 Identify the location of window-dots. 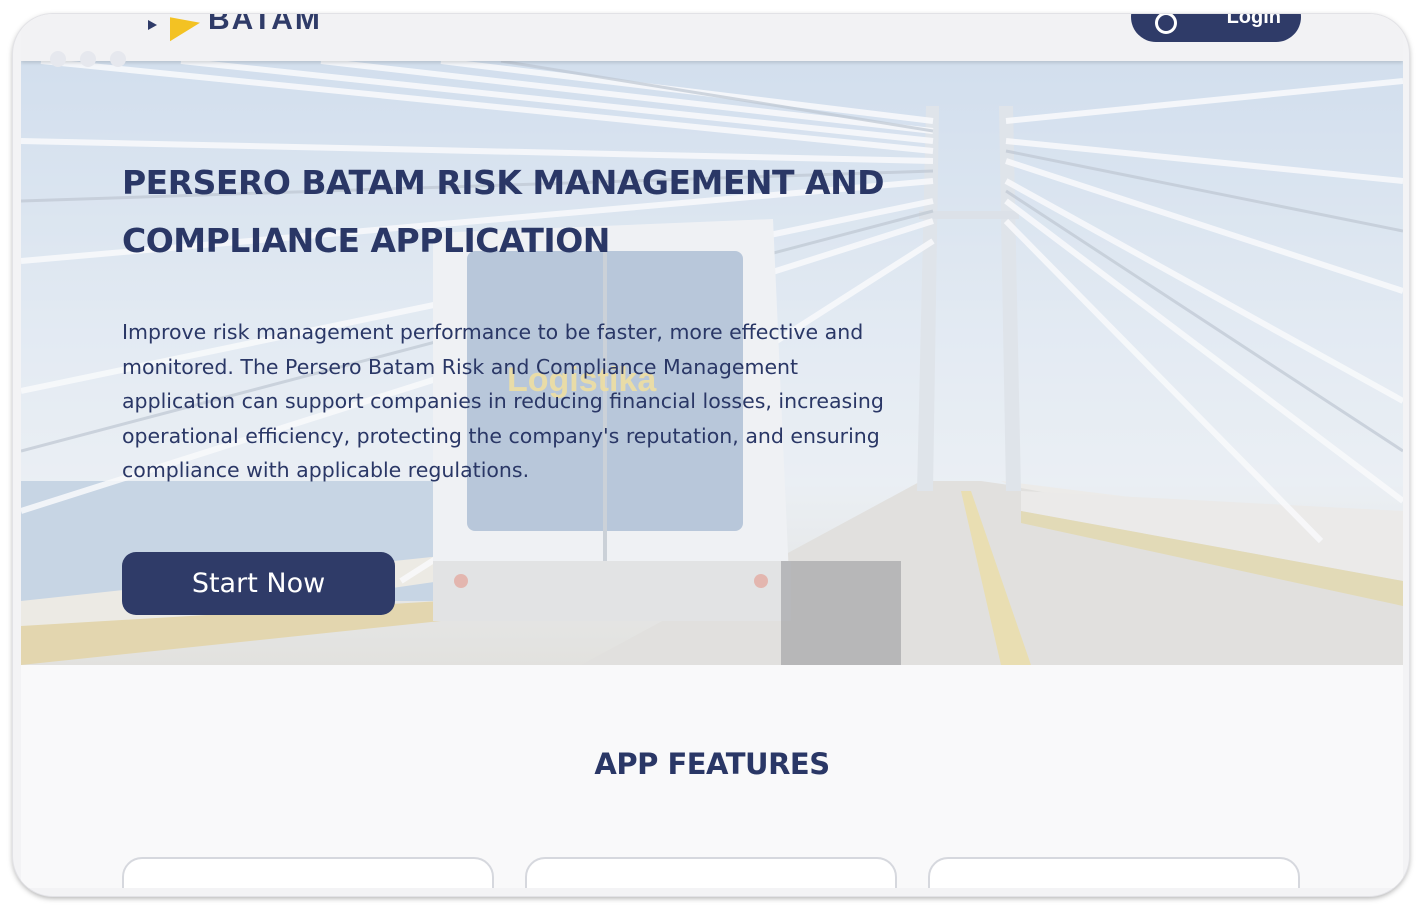
(88, 59).